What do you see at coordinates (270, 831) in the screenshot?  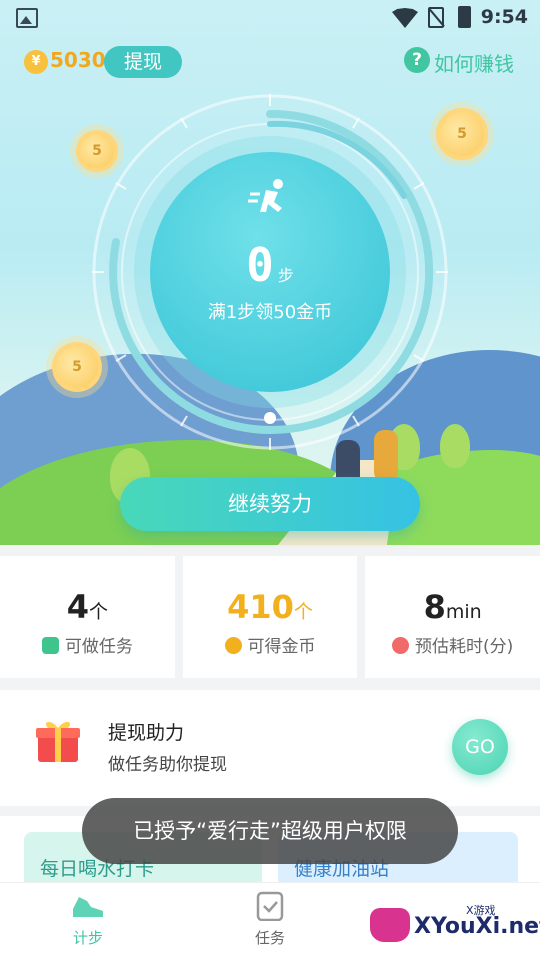 I see `toast-message: 已授予“爱行走”超级用户权限` at bounding box center [270, 831].